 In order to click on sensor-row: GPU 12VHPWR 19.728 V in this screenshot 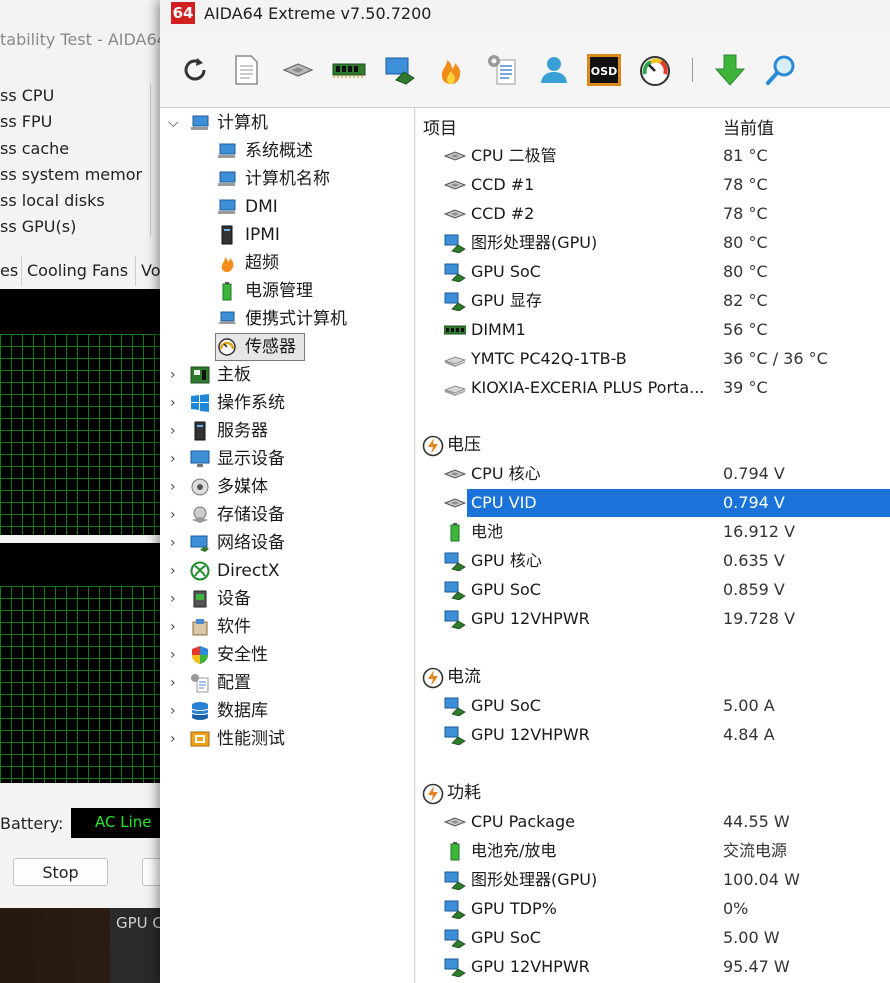, I will do `click(653, 619)`.